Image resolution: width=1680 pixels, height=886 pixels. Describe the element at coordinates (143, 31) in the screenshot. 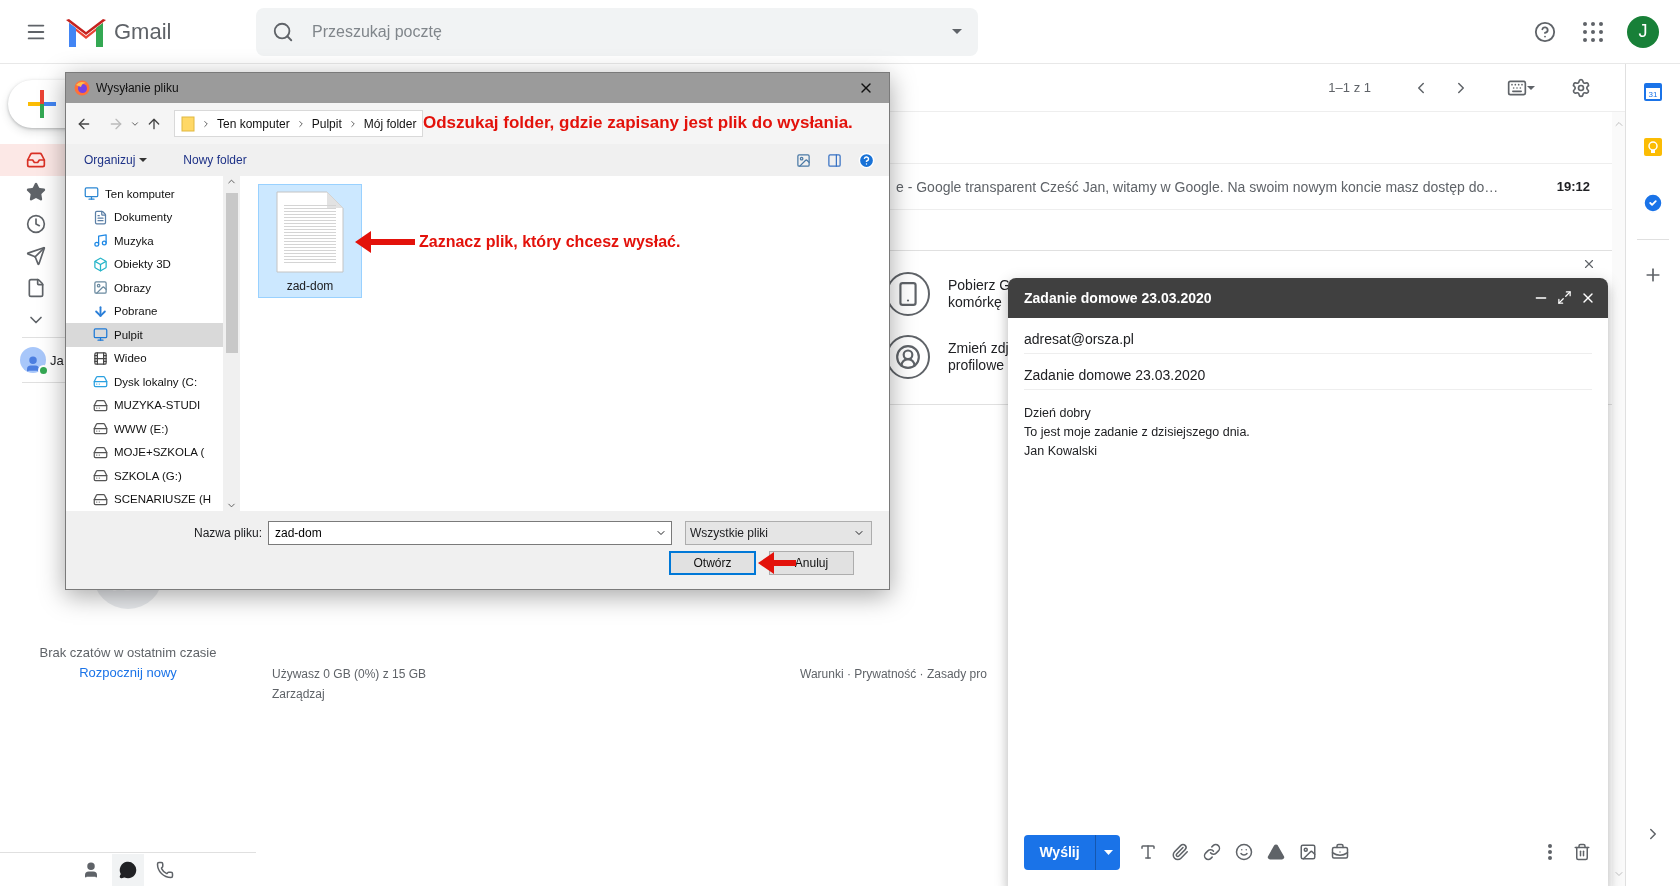

I see `app-title: Gmail` at that location.